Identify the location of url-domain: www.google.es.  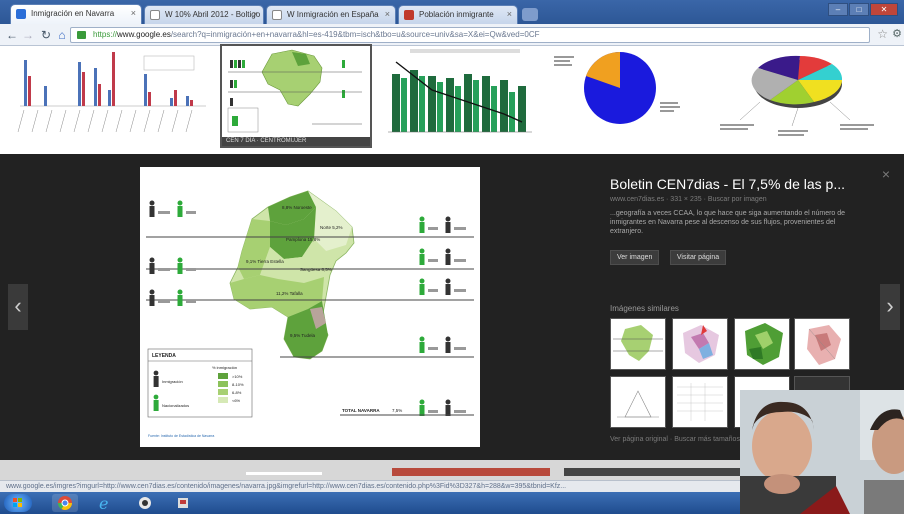
(144, 34).